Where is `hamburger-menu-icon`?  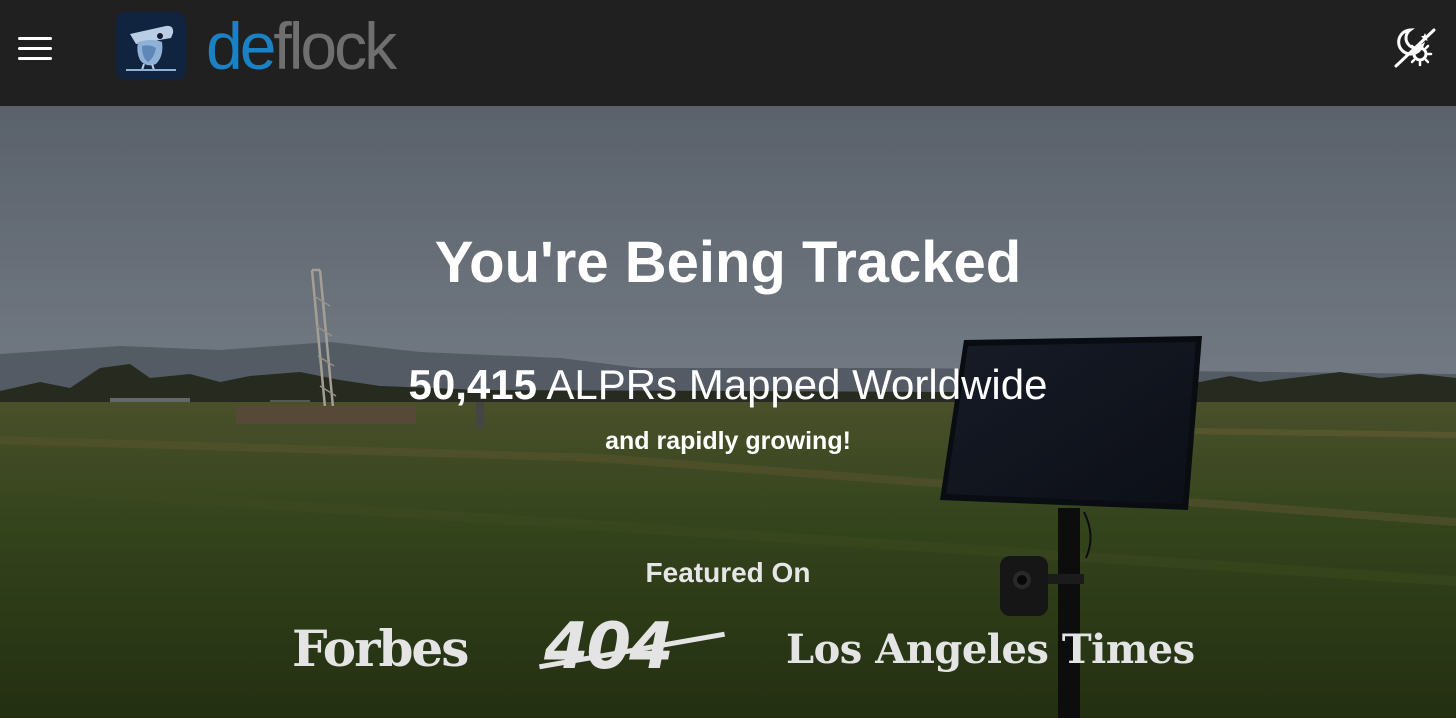
hamburger-menu-icon is located at coordinates (36, 49).